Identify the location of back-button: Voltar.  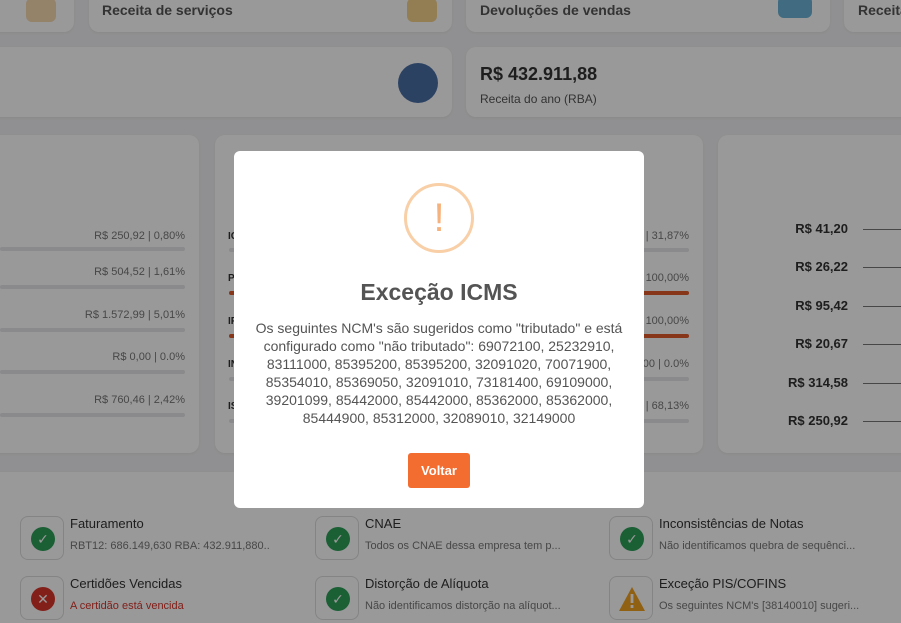
(439, 470).